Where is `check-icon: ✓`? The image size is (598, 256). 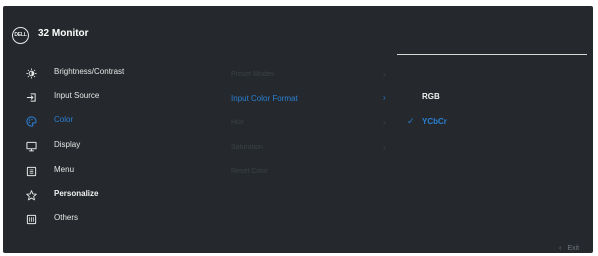 check-icon: ✓ is located at coordinates (411, 121).